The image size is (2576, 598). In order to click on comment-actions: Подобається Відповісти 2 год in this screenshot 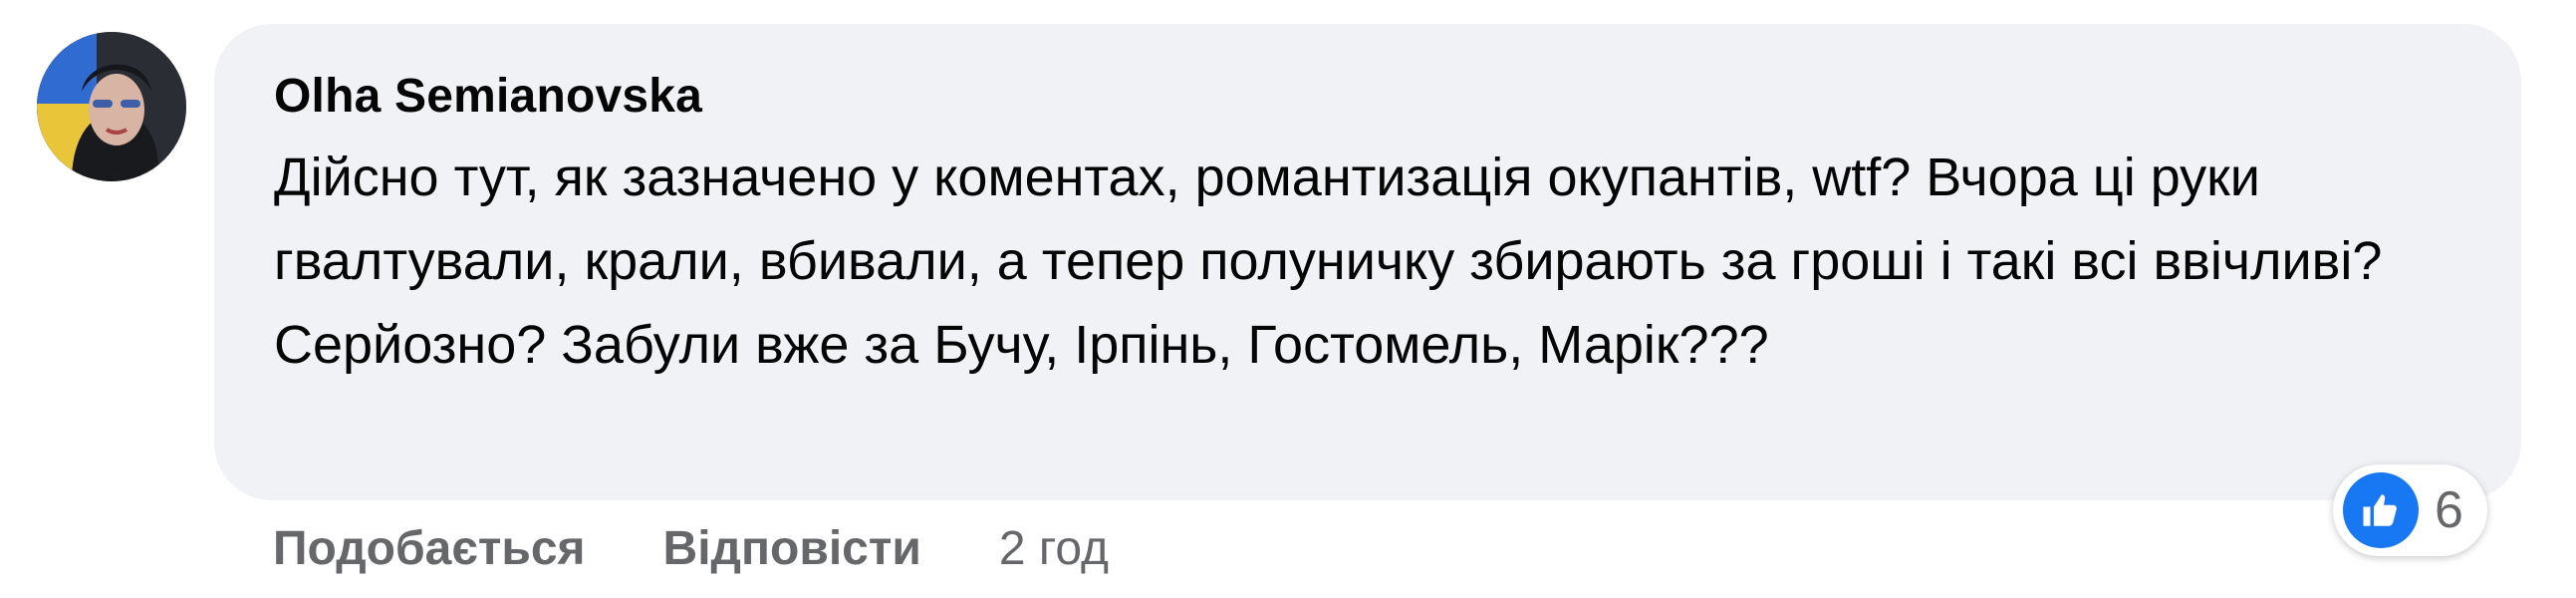, I will do `click(691, 548)`.